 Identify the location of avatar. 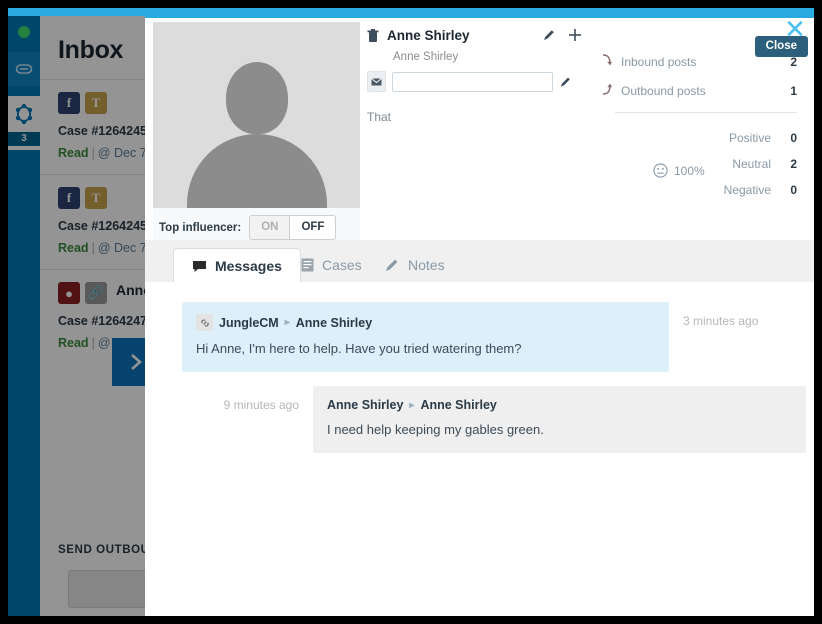
(256, 115).